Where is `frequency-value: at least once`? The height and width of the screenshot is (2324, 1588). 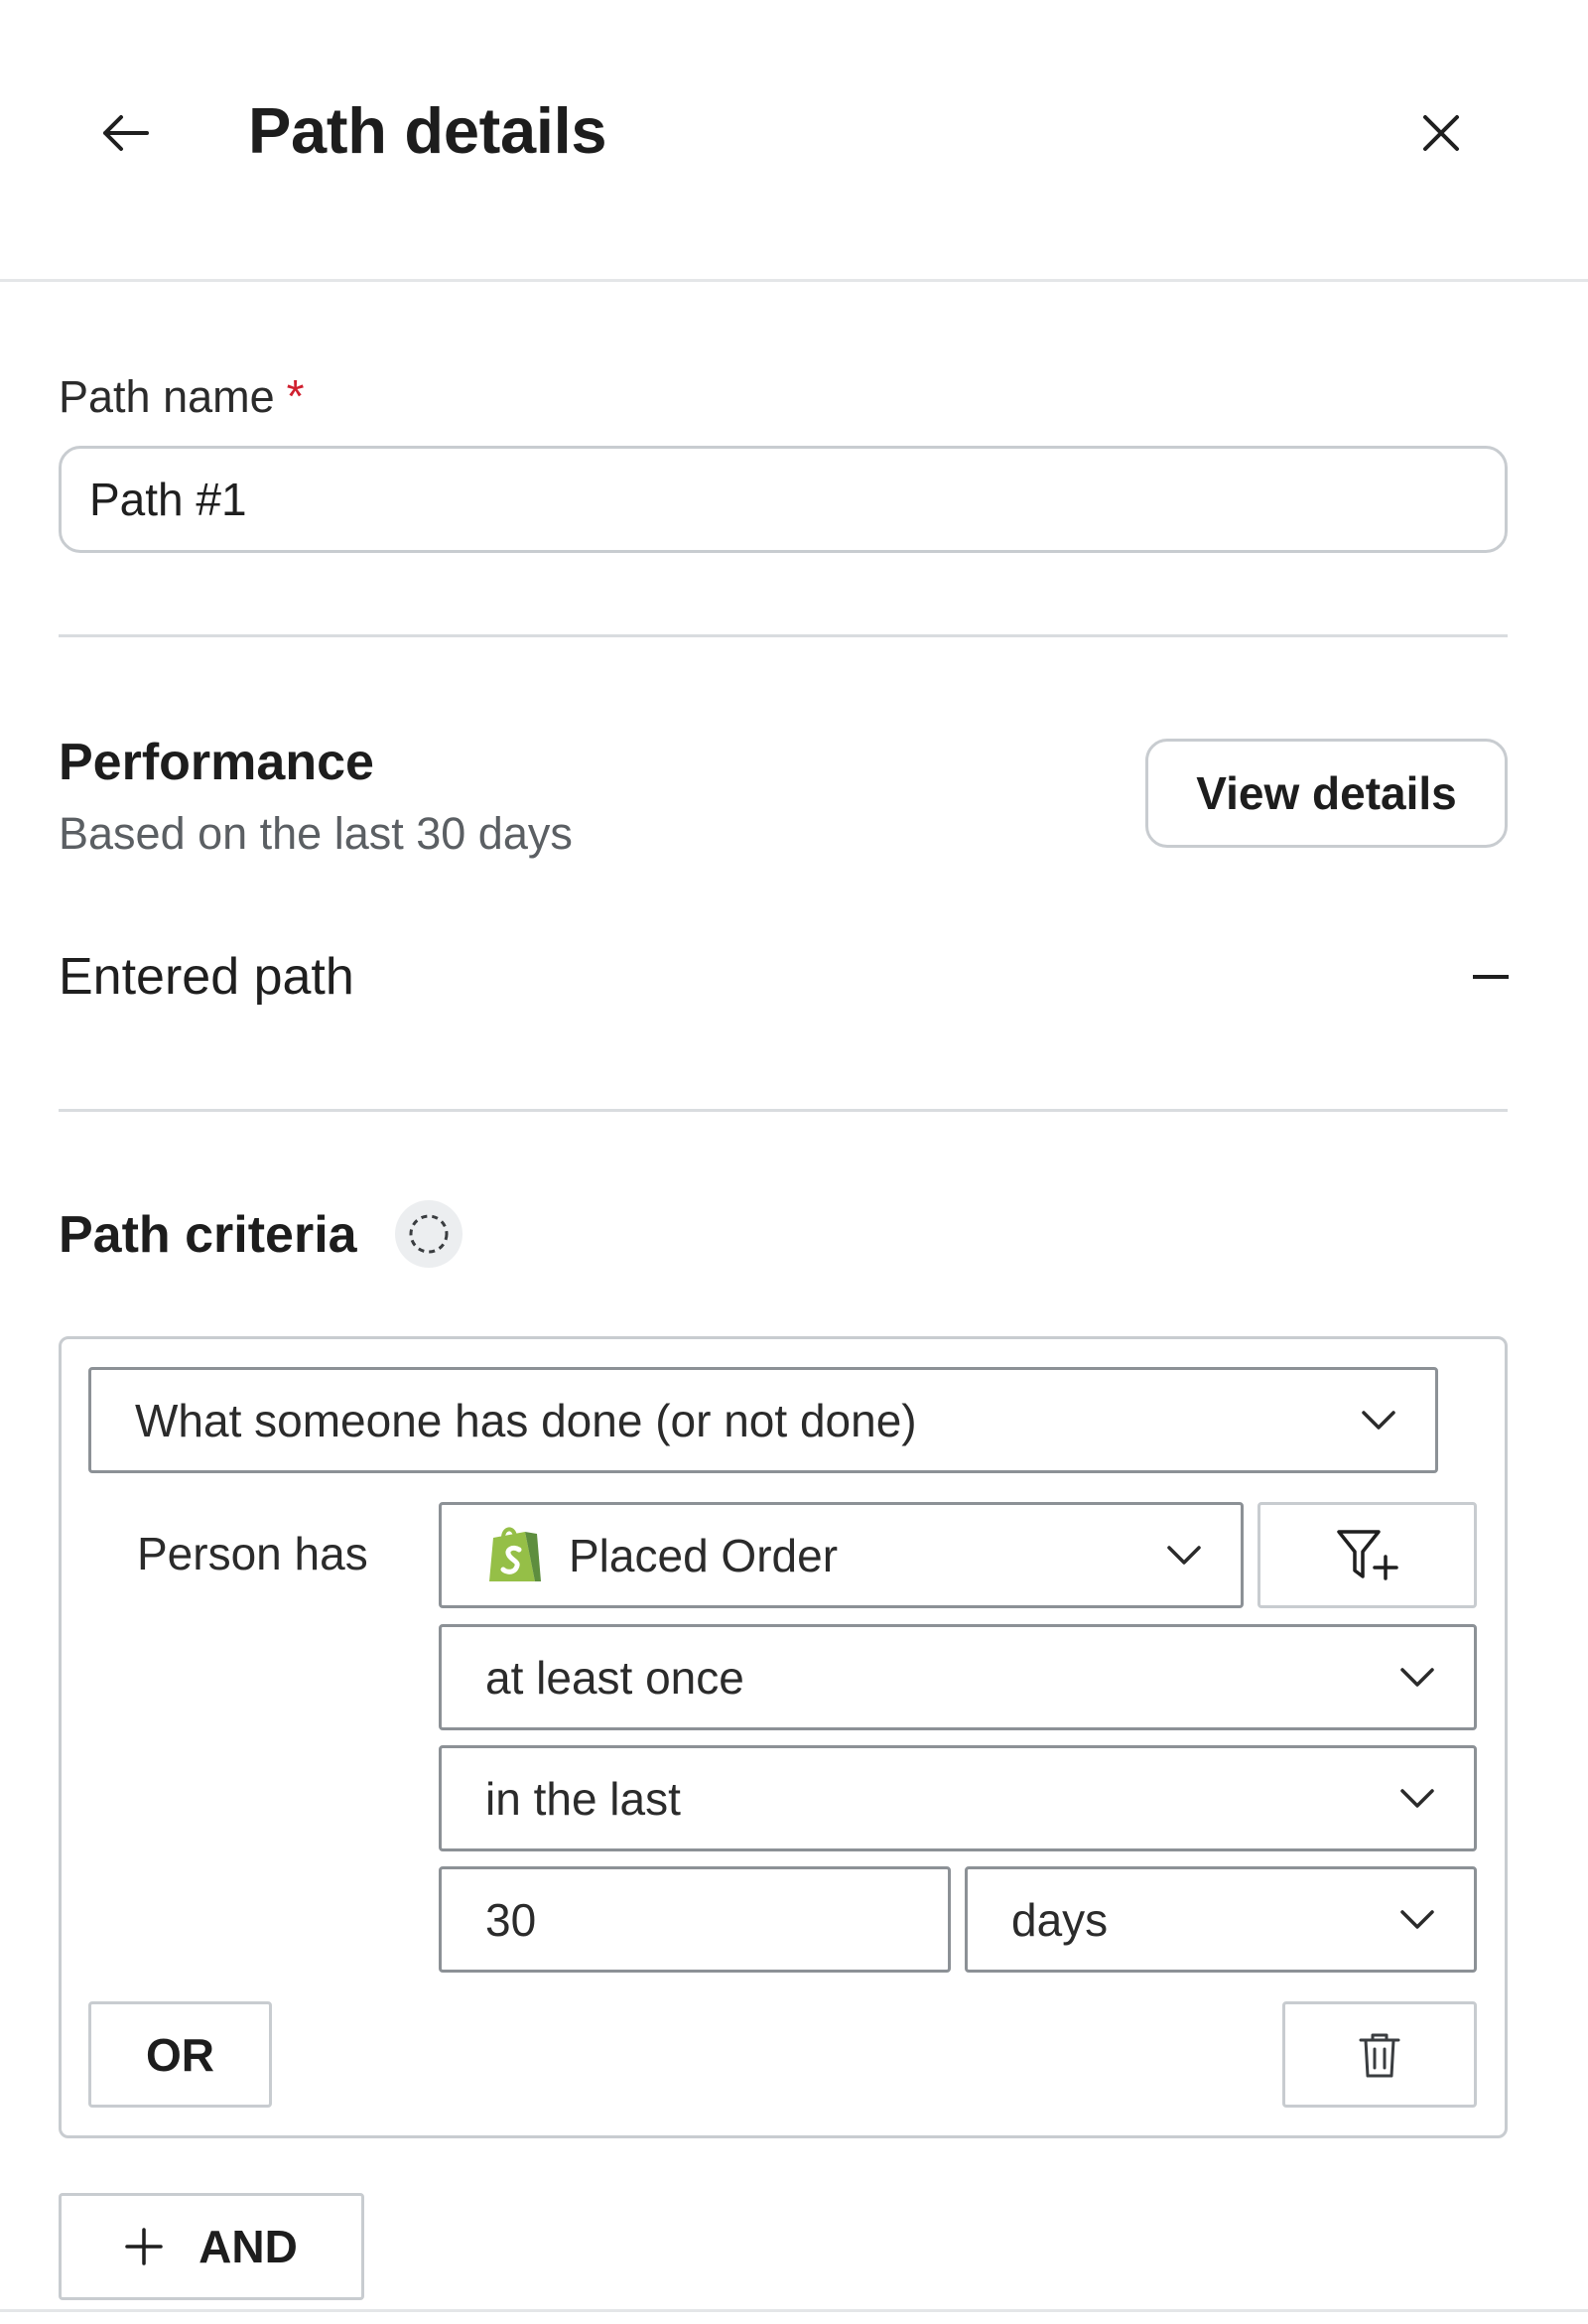
frequency-value: at least once is located at coordinates (615, 1678).